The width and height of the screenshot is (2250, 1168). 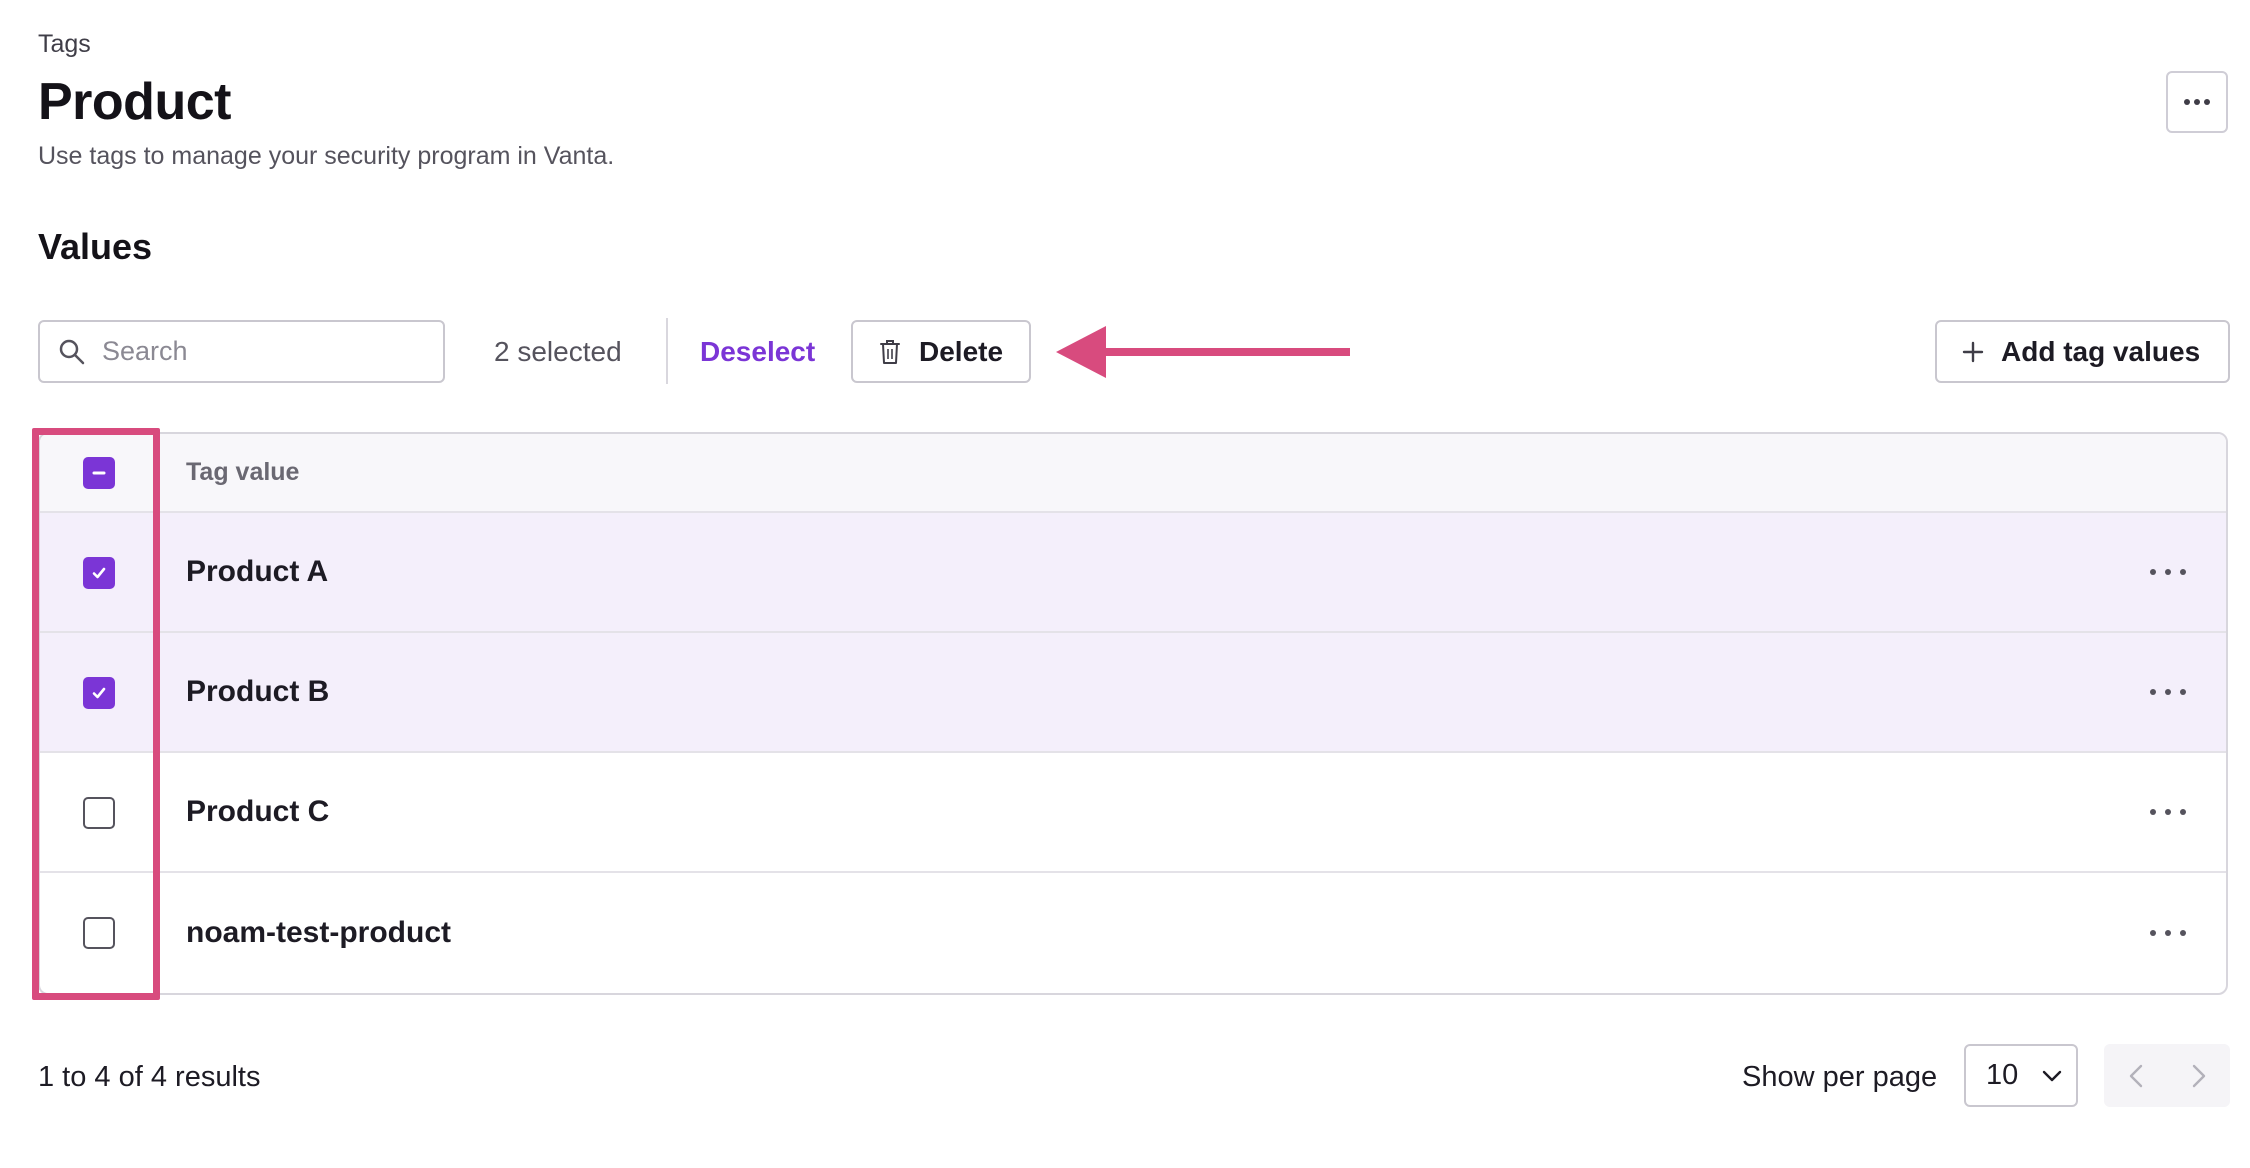 I want to click on selected-count: 2 selected, so click(x=558, y=351).